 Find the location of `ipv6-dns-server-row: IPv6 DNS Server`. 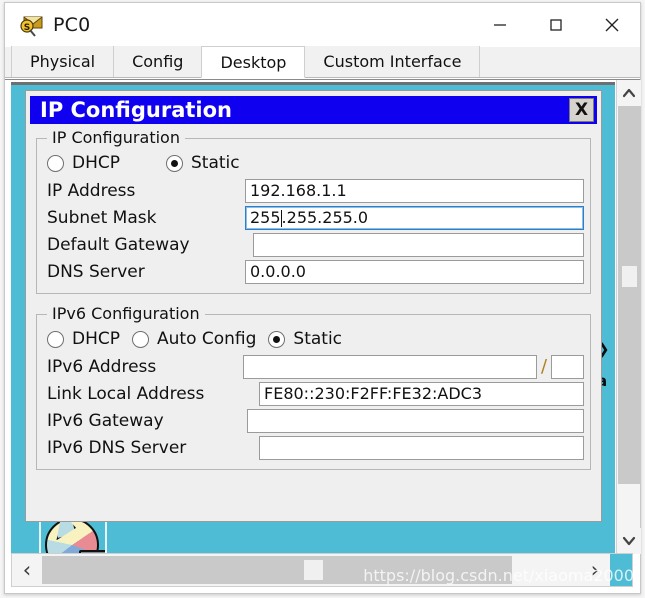

ipv6-dns-server-row: IPv6 DNS Server is located at coordinates (313, 447).